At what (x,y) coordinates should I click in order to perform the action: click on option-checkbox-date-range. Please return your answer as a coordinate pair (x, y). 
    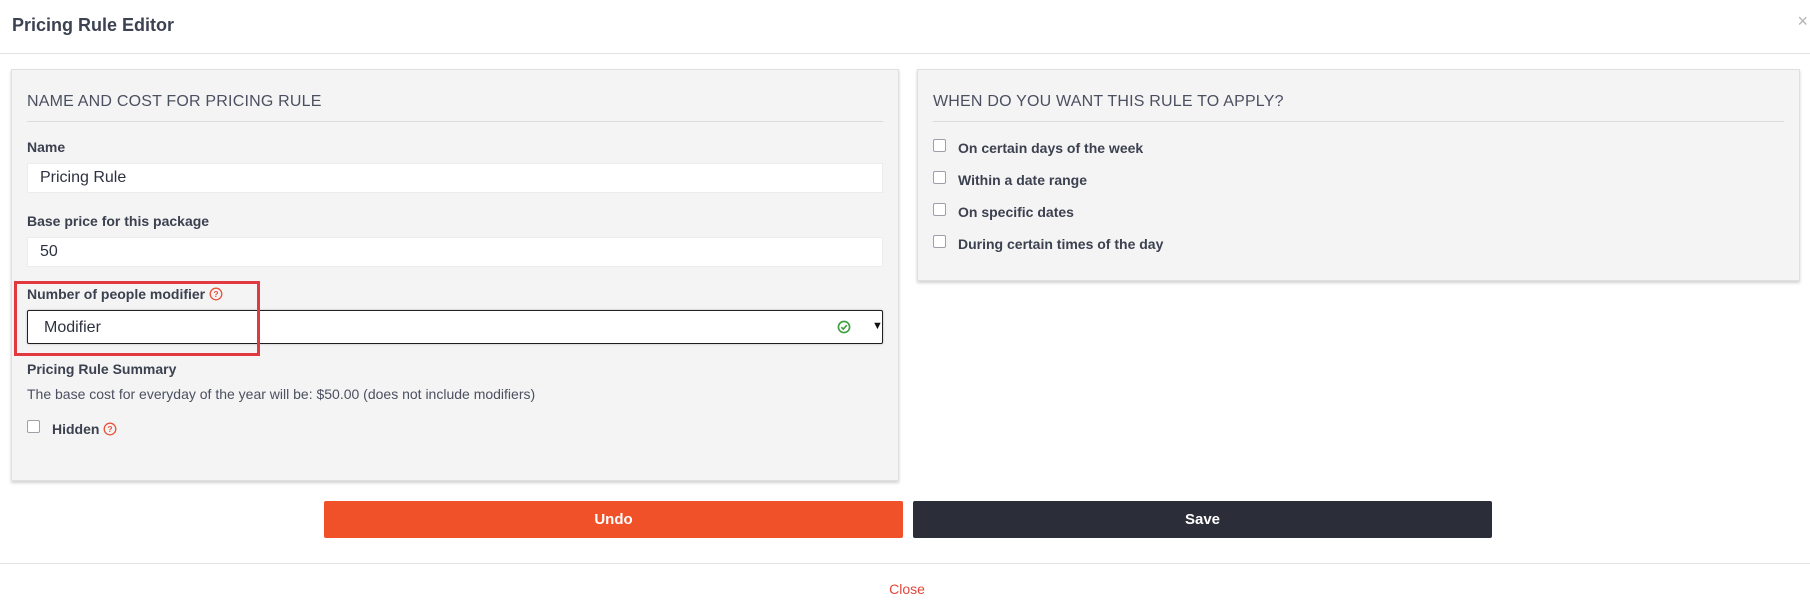
    Looking at the image, I should click on (939, 177).